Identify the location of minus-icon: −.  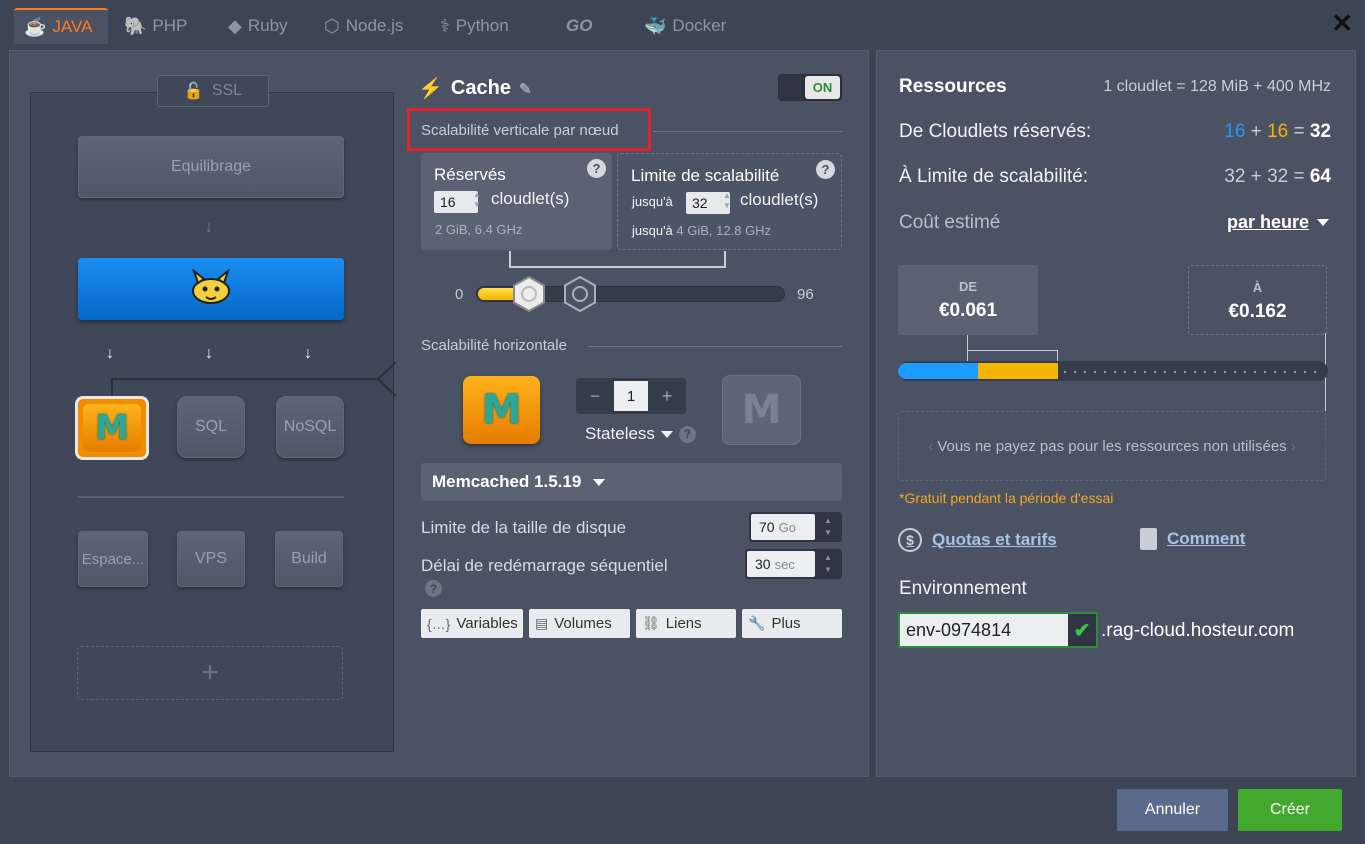
(595, 396).